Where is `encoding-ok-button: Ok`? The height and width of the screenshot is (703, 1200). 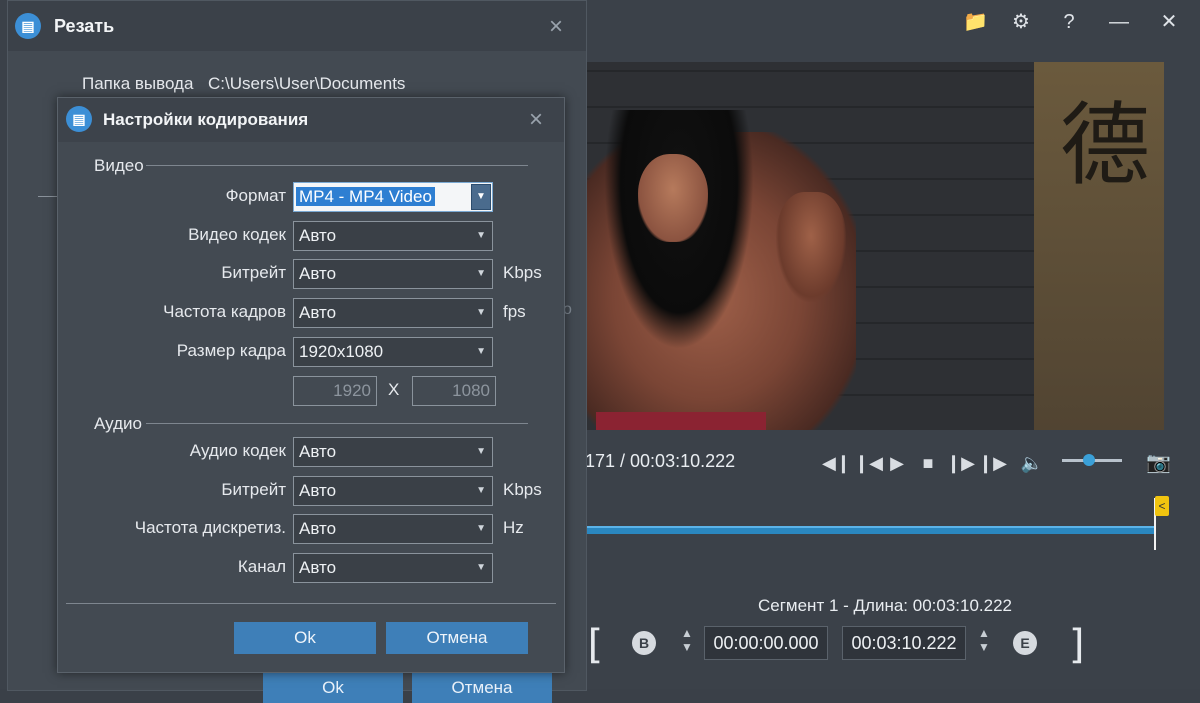
encoding-ok-button: Ok is located at coordinates (305, 638).